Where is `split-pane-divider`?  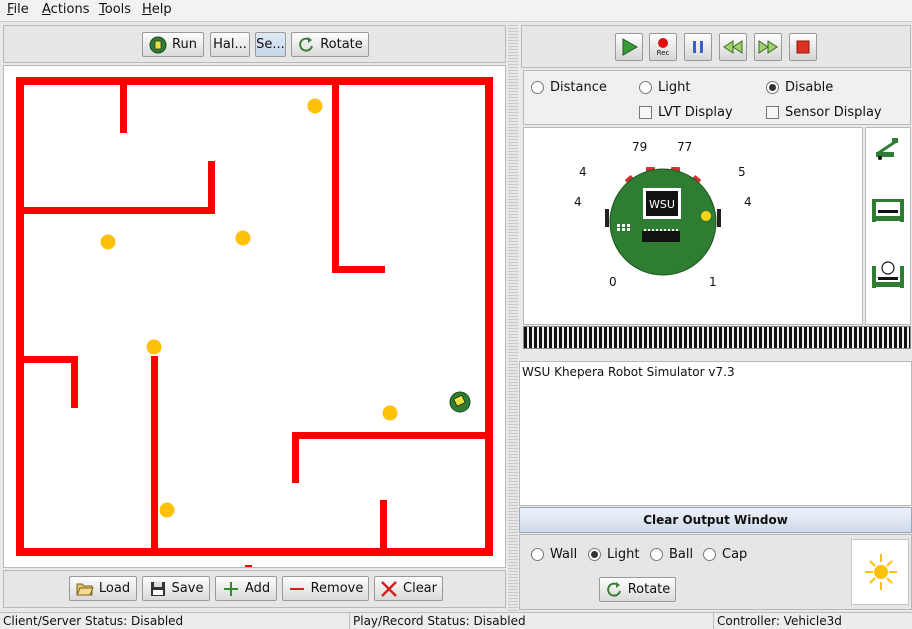 split-pane-divider is located at coordinates (513, 317).